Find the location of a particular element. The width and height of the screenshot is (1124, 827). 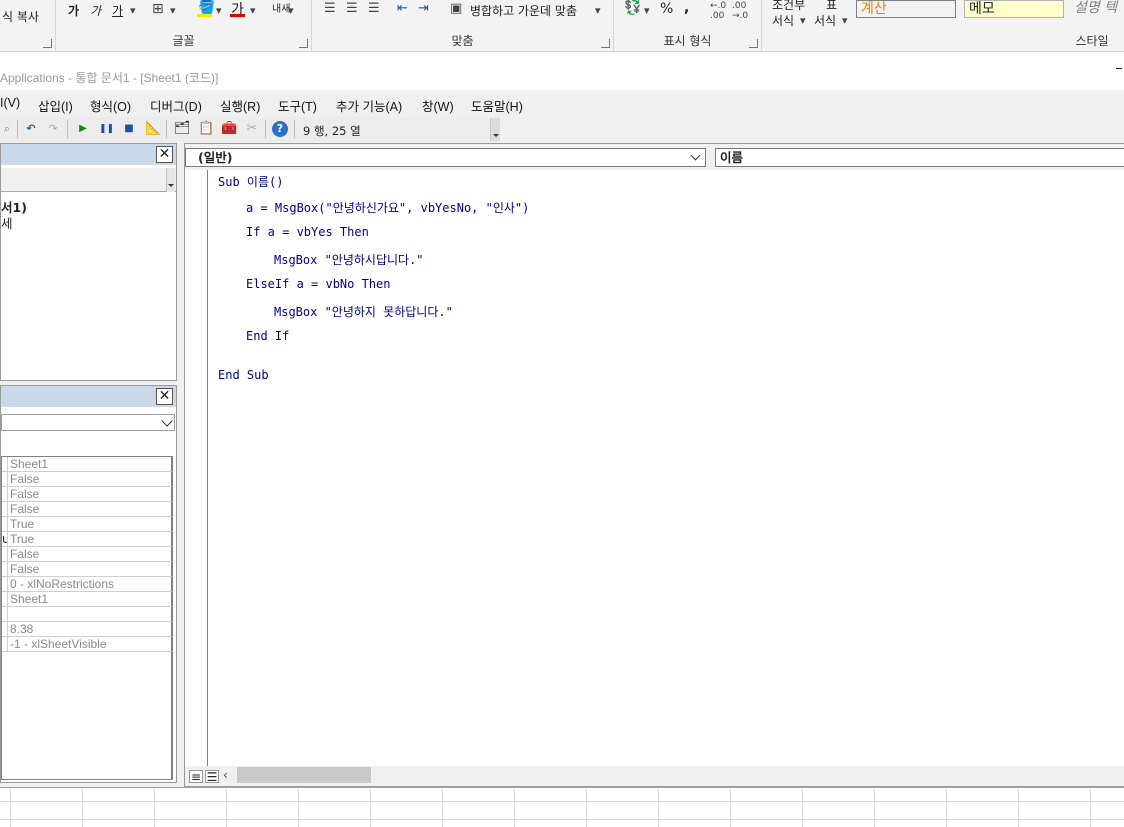

project-explorer-icon: 🗂 is located at coordinates (182, 129).